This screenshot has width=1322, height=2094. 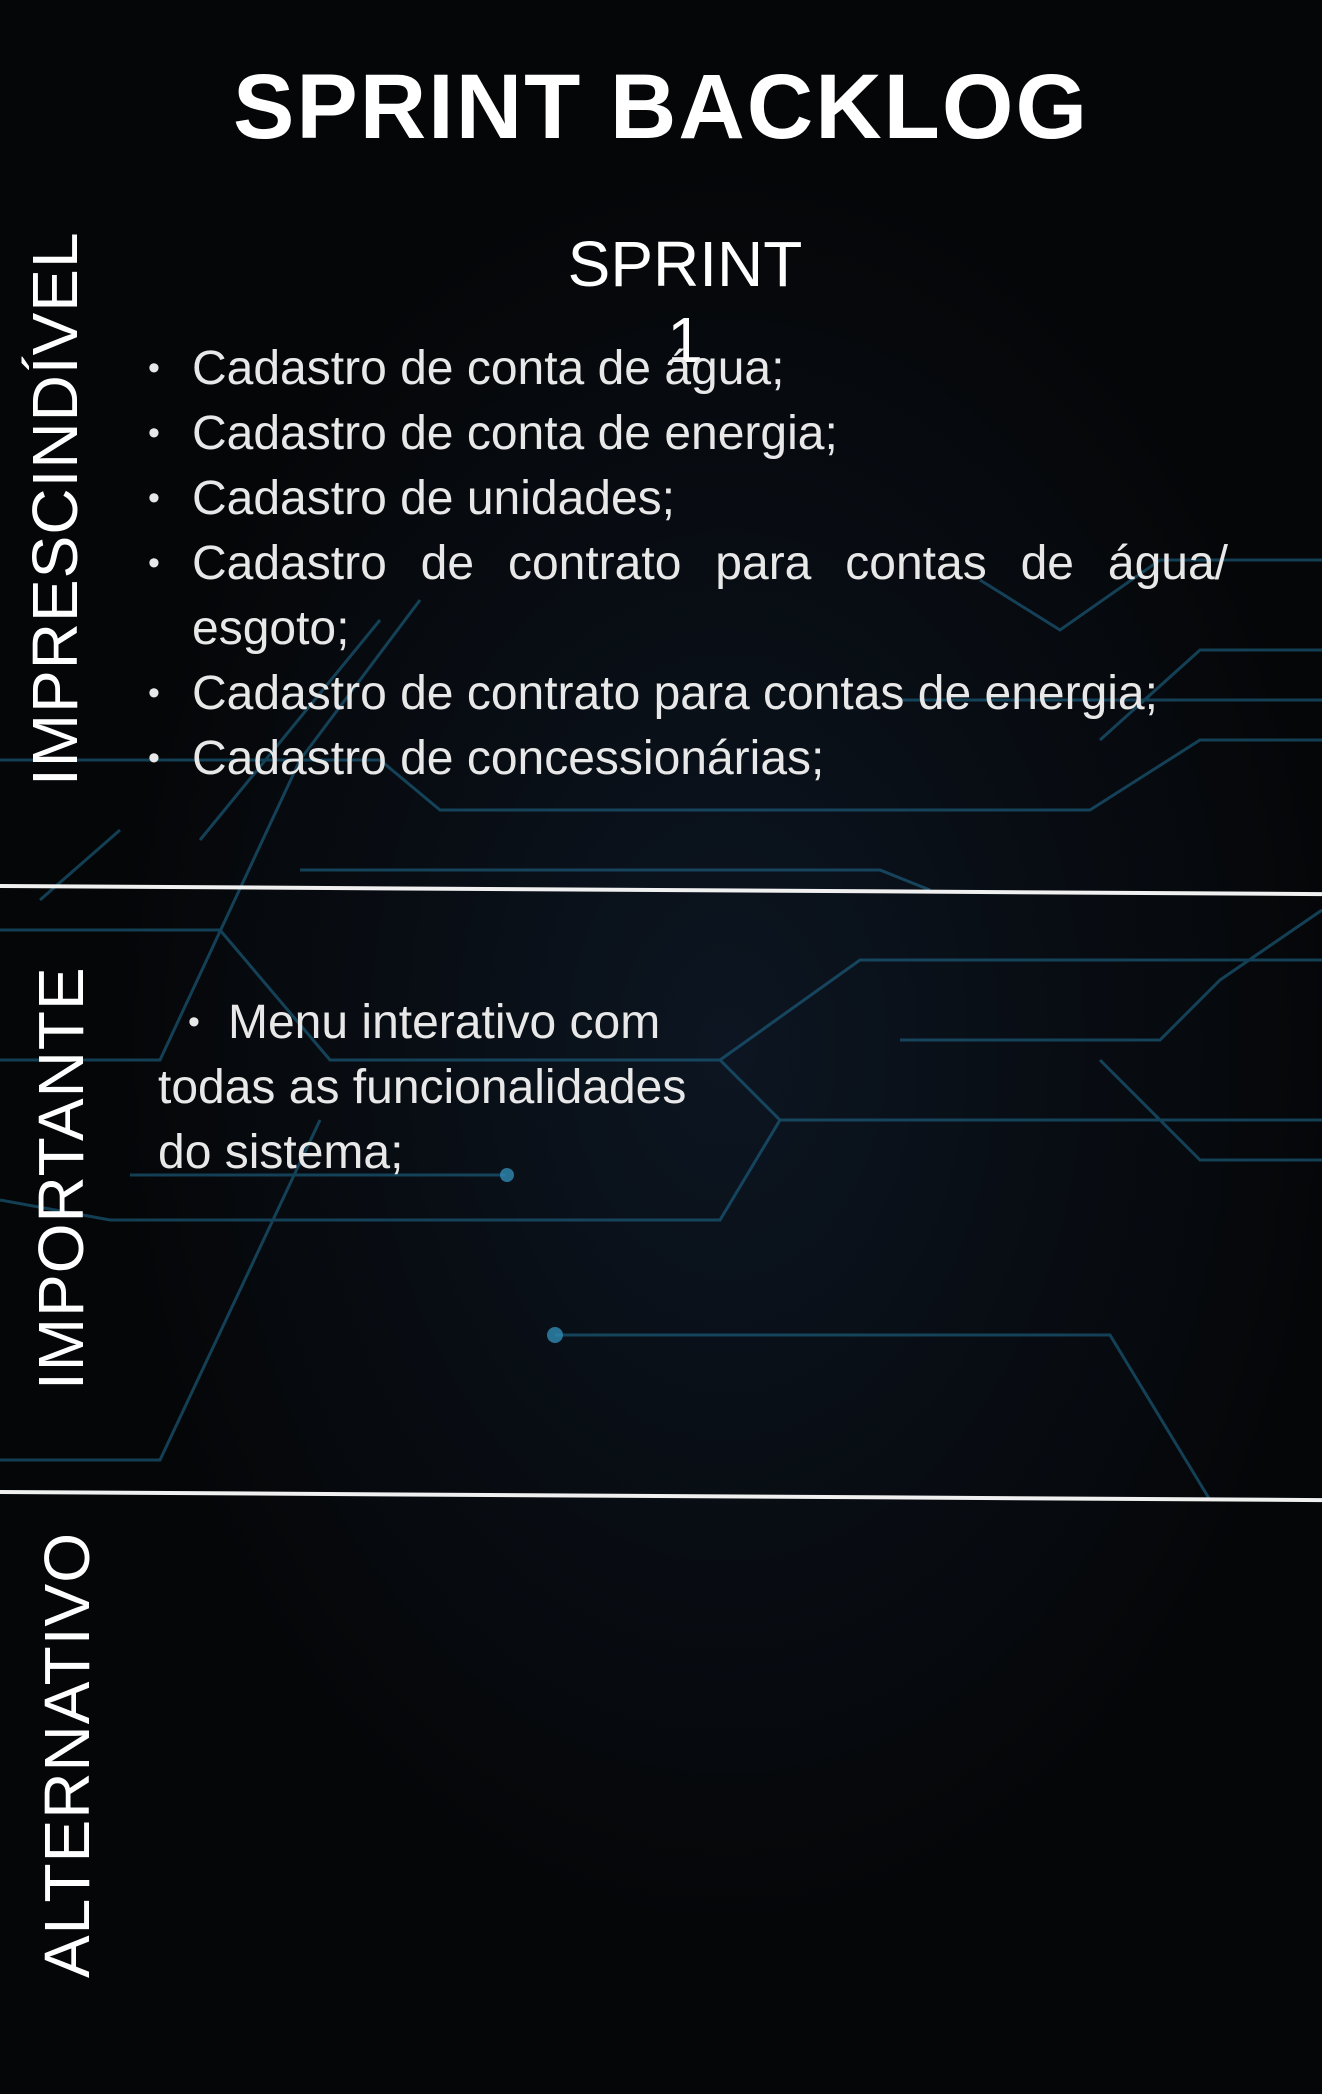 I want to click on list-item: Cadastro de unidades;, so click(x=688, y=498).